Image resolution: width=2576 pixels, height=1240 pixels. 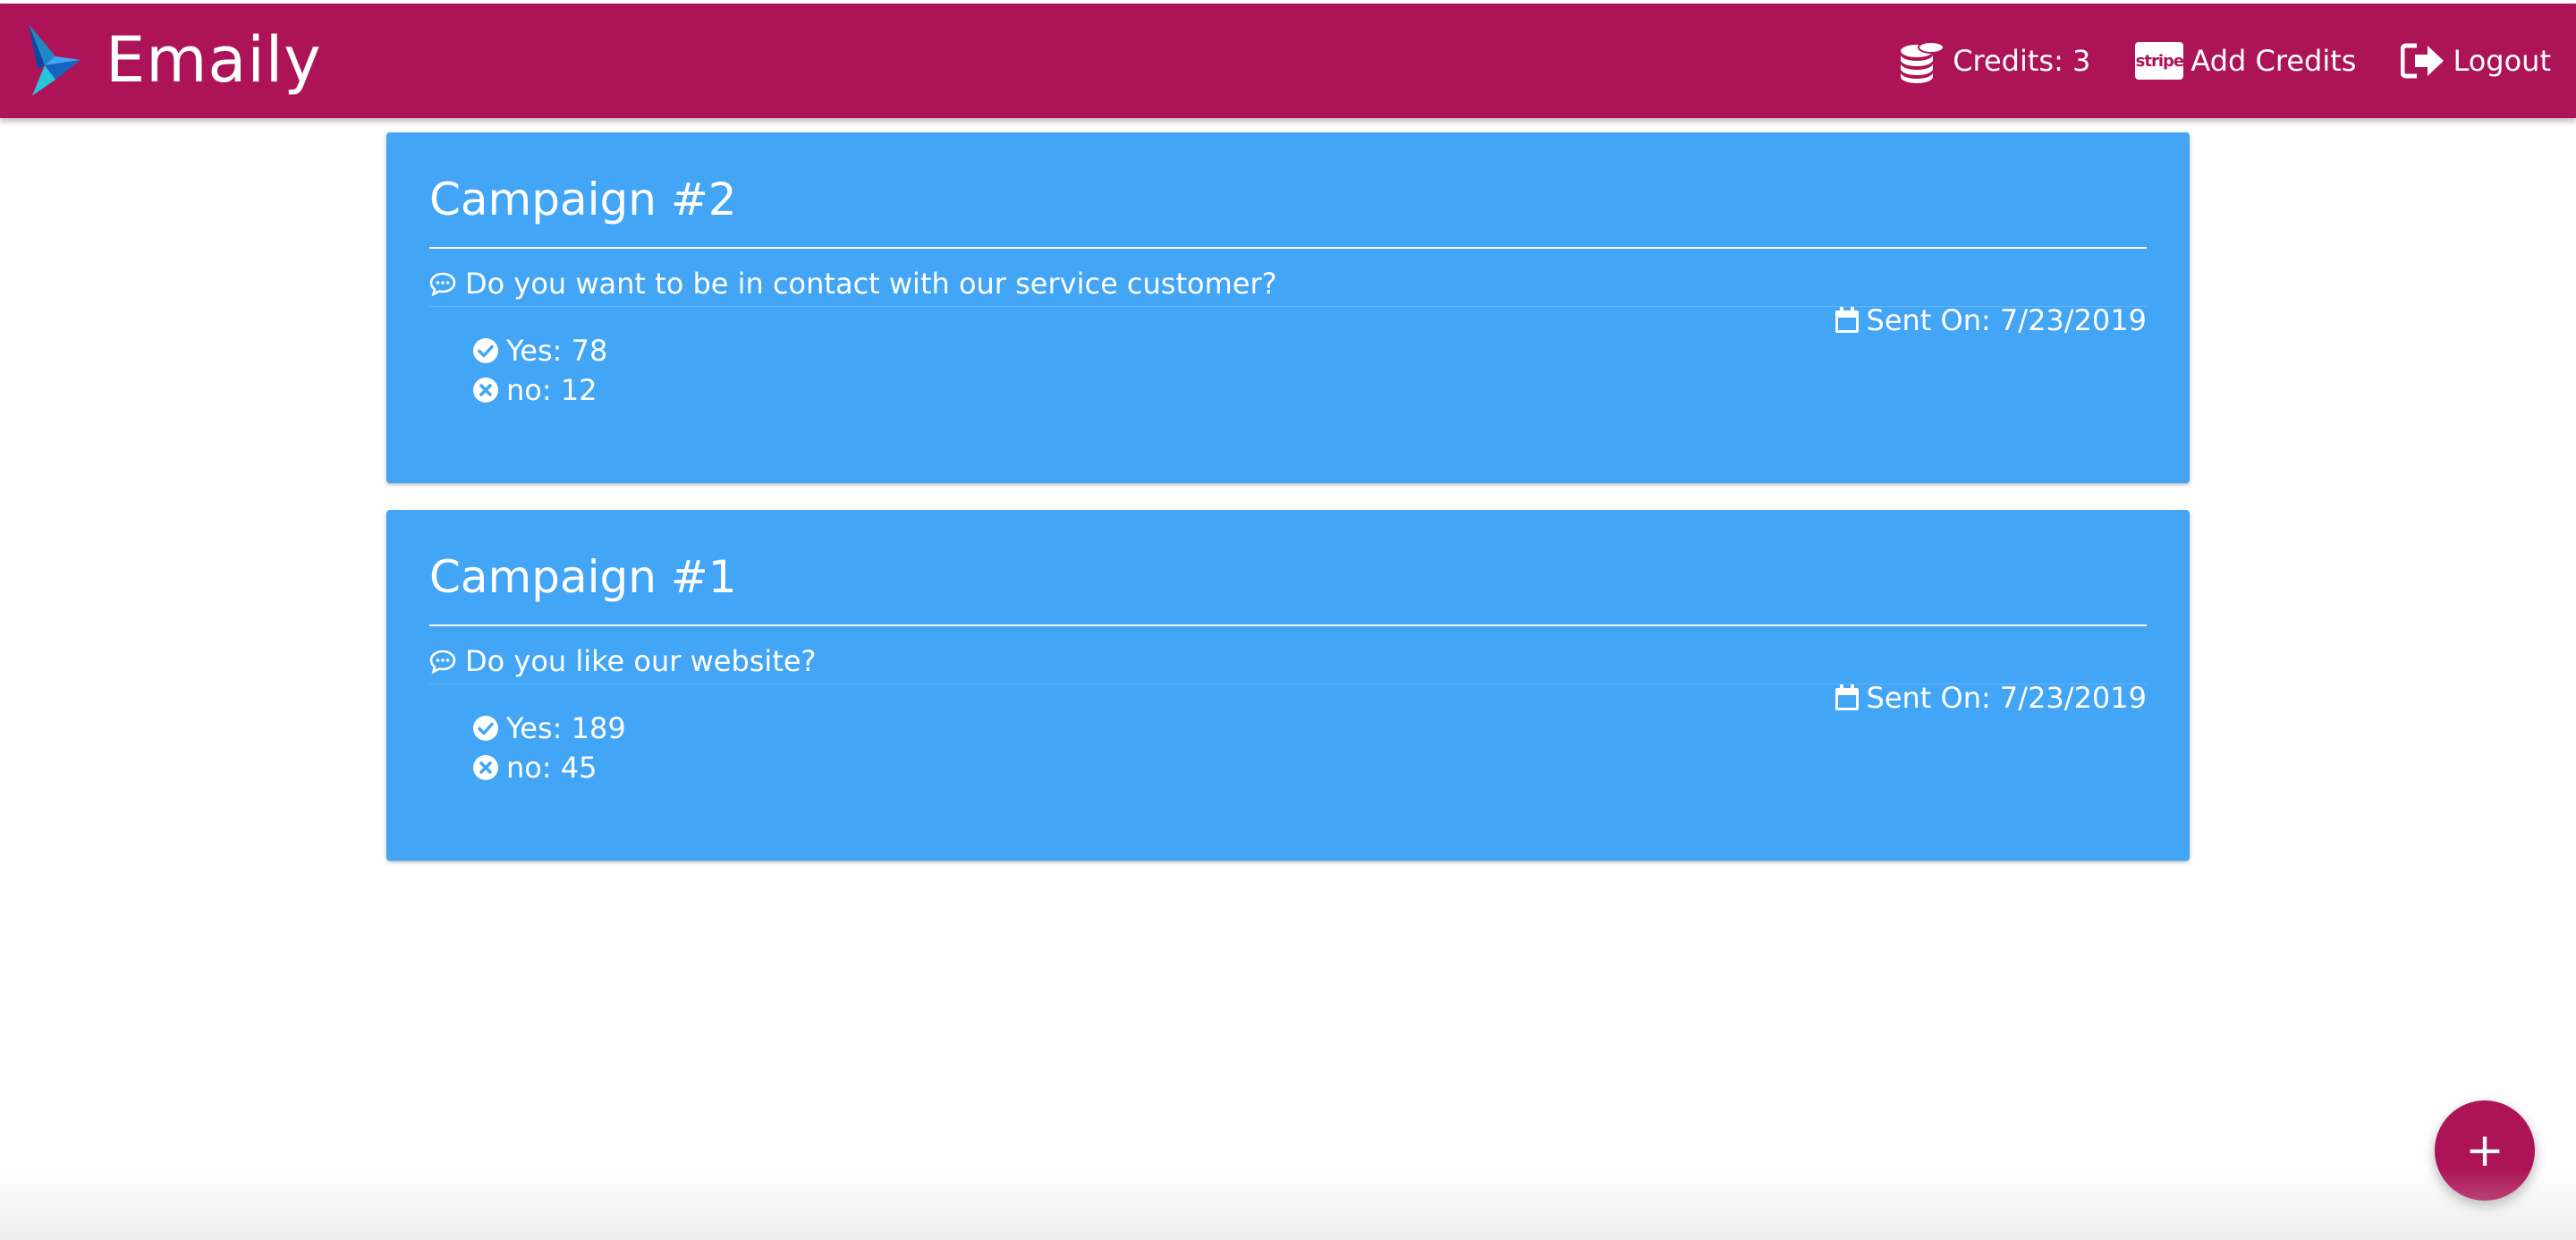 What do you see at coordinates (557, 351) in the screenshot?
I see `yes-count-text: Yes: 78` at bounding box center [557, 351].